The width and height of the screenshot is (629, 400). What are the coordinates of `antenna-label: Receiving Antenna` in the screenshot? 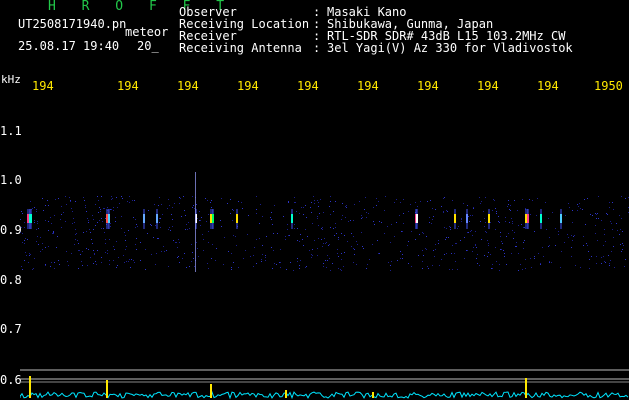 It's located at (240, 48).